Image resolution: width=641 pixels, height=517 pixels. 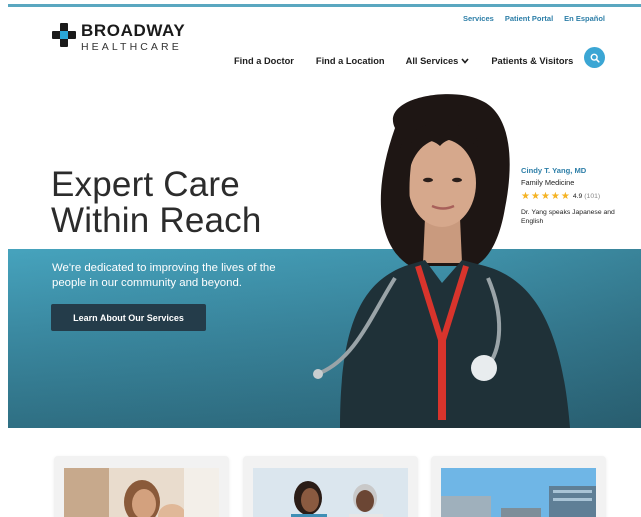 What do you see at coordinates (330, 492) in the screenshot?
I see `card-image-nurse-patient` at bounding box center [330, 492].